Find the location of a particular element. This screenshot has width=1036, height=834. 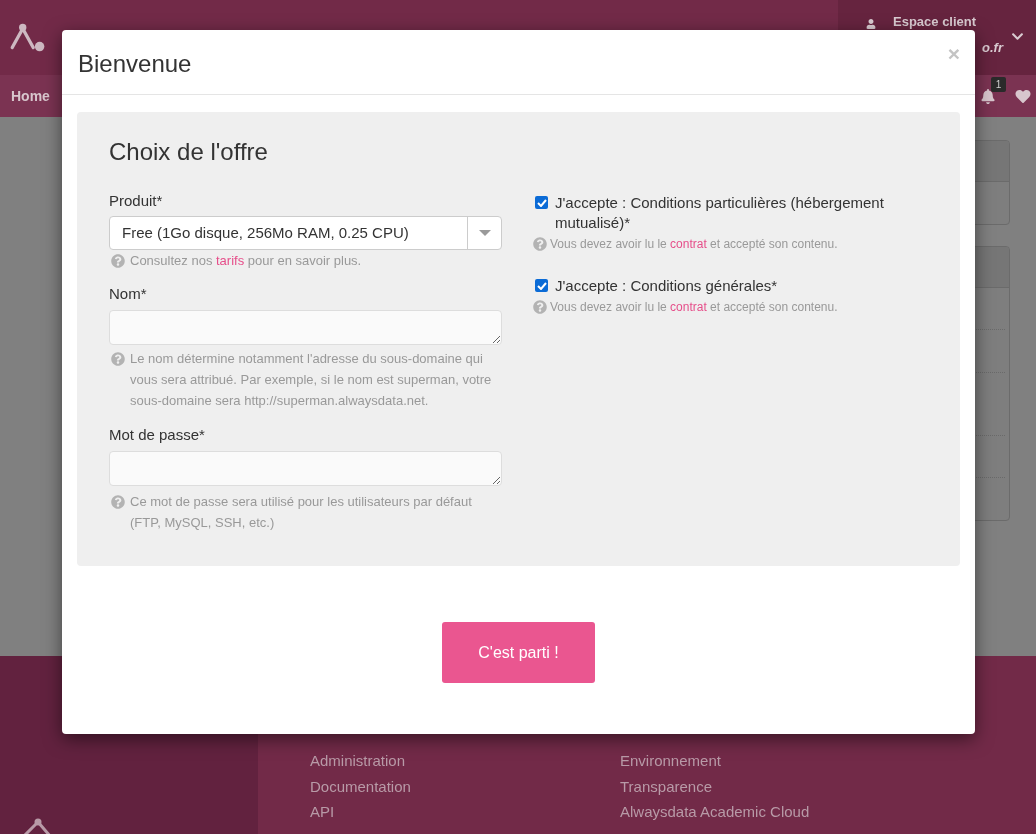

heart-icon is located at coordinates (1023, 96).